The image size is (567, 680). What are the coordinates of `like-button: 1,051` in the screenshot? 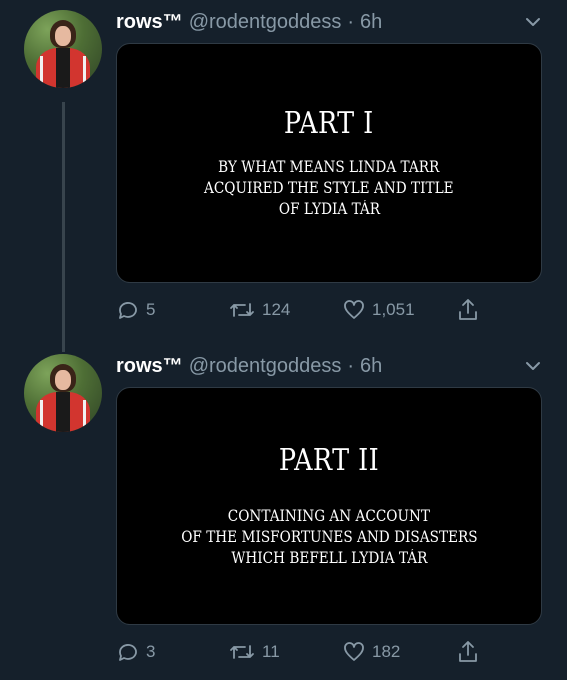 It's located at (378, 310).